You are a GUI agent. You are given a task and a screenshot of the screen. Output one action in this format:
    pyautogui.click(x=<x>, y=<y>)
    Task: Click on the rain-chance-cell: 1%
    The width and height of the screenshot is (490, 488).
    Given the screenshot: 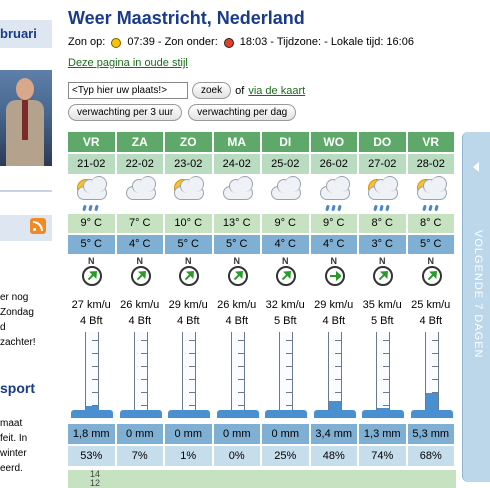 What is the action you would take?
    pyautogui.click(x=188, y=456)
    